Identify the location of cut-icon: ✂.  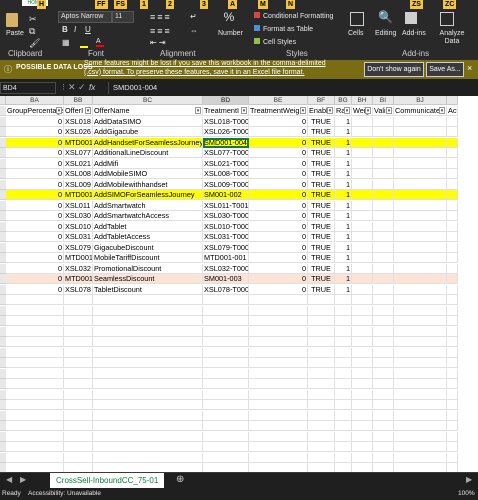
(33, 19).